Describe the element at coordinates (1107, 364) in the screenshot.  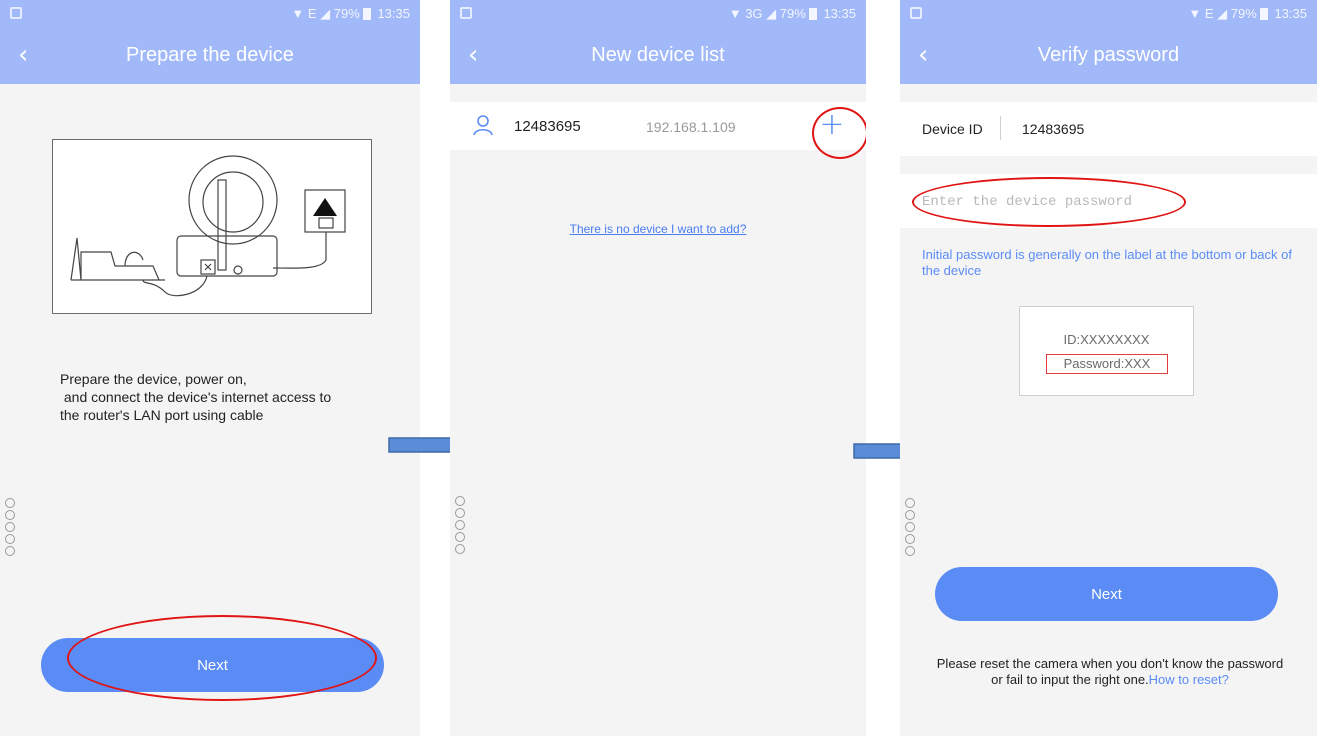
I see `label-password: Password:XXX` at that location.